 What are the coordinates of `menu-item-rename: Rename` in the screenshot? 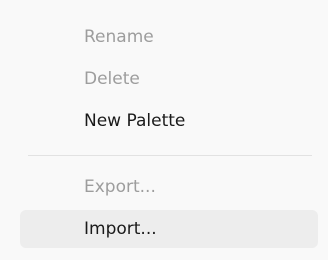 It's located at (169, 37).